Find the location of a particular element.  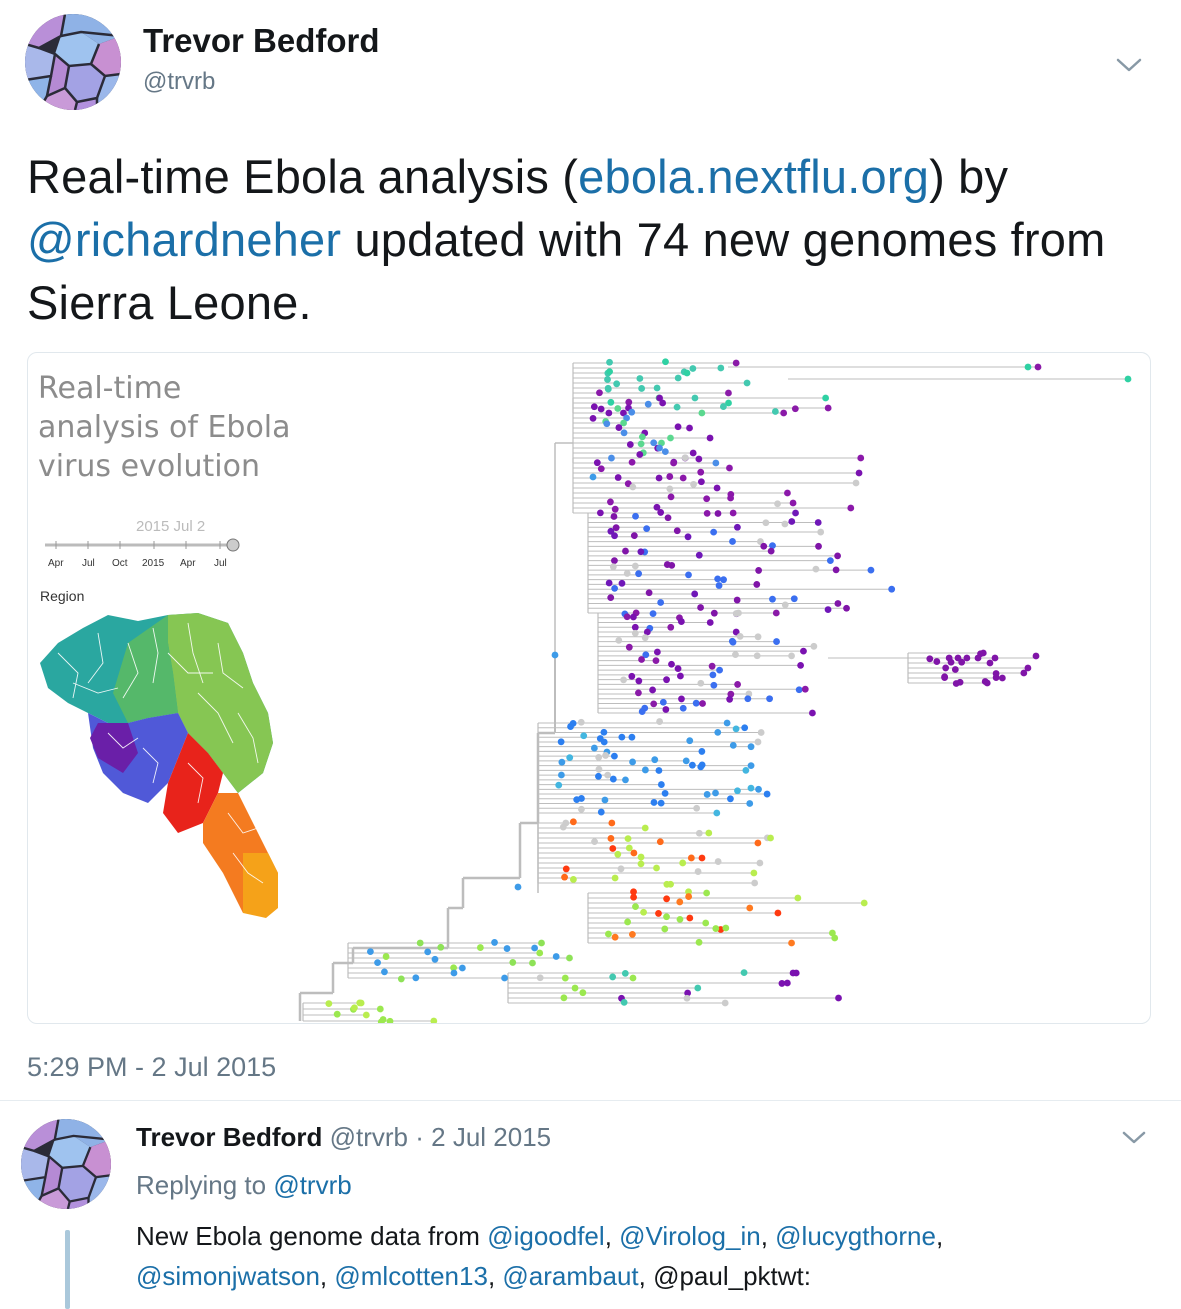

reply-header: Trevor Bedford @trvrb · 2 Jul 2015 is located at coordinates (343, 1137).